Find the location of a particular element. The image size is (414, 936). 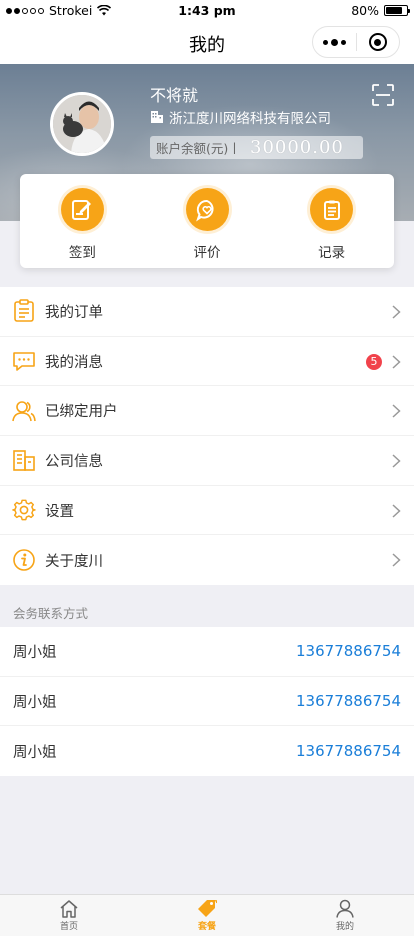

battery-percent: 80% is located at coordinates (365, 10).